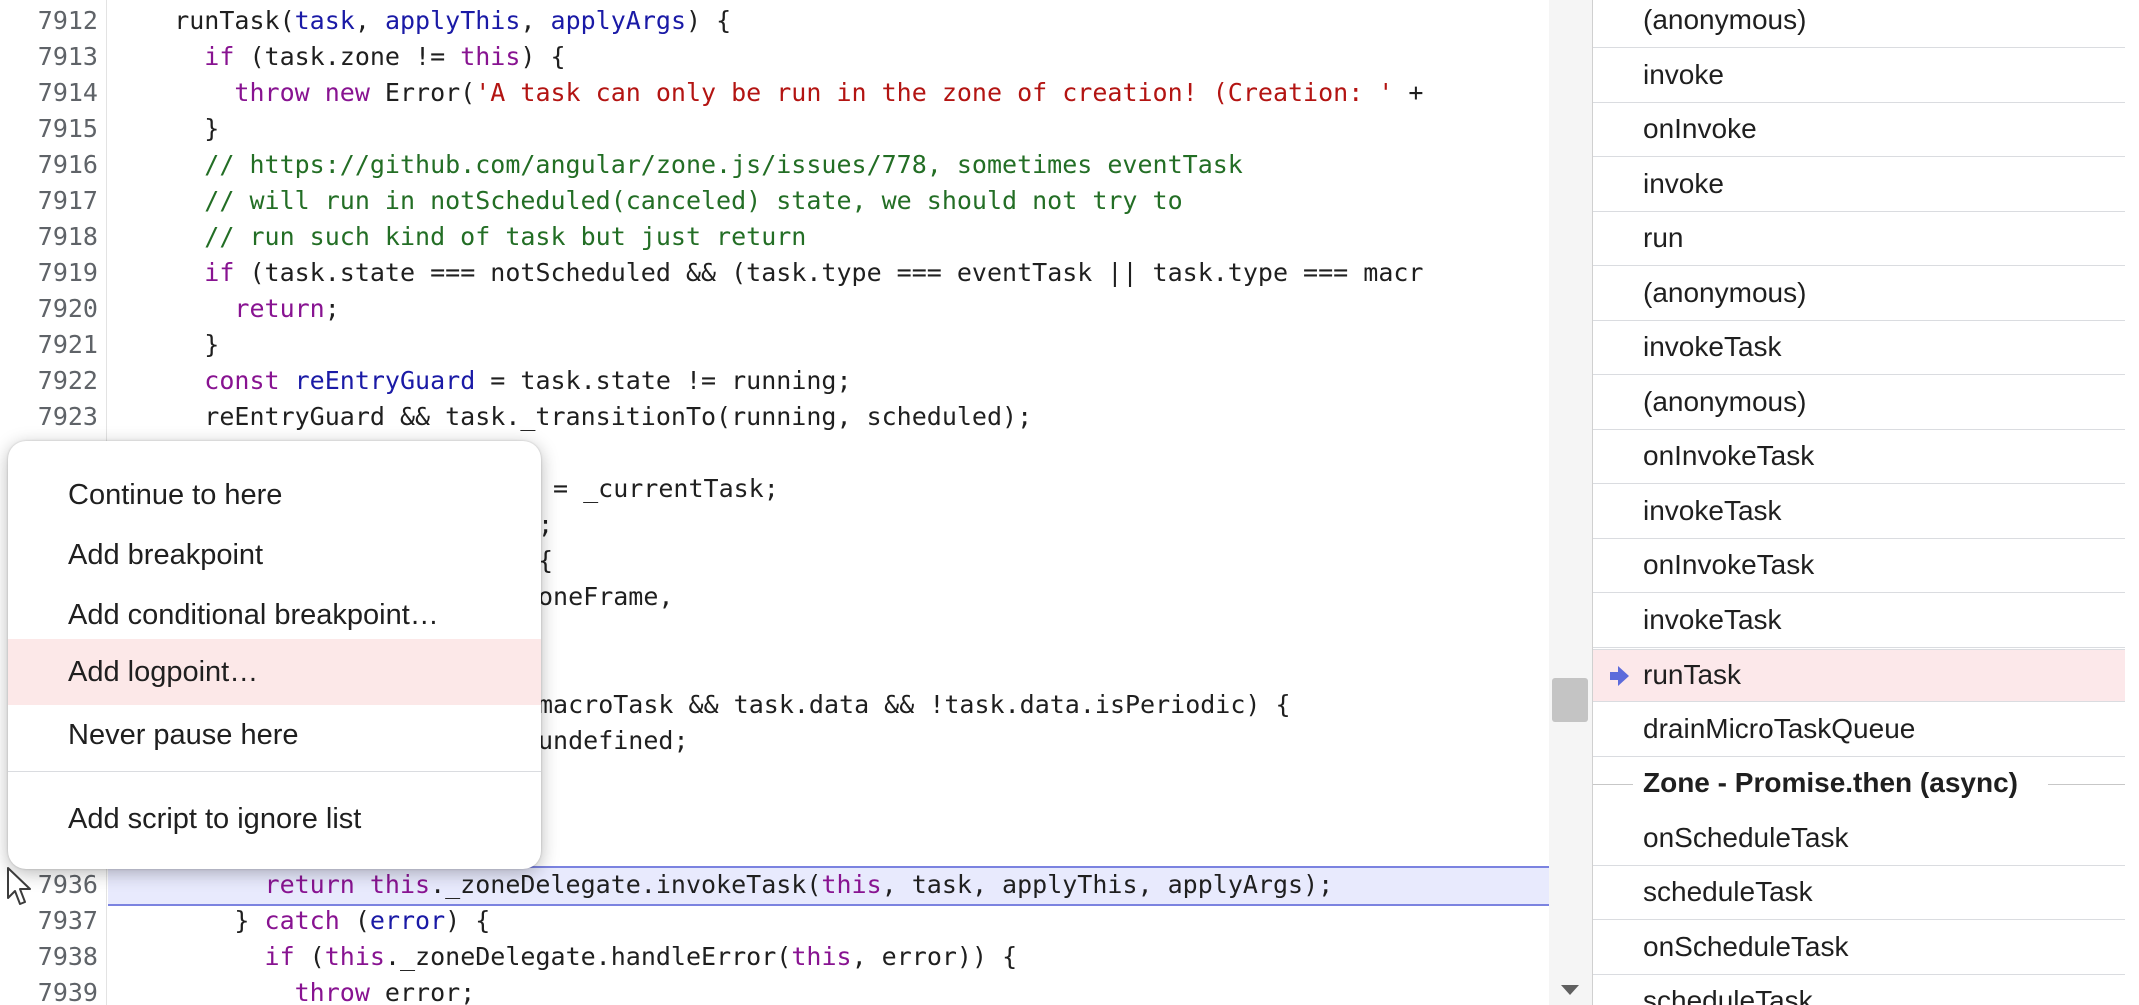 The width and height of the screenshot is (2139, 1005). What do you see at coordinates (242, 92) in the screenshot?
I see `code-token: throw new` at bounding box center [242, 92].